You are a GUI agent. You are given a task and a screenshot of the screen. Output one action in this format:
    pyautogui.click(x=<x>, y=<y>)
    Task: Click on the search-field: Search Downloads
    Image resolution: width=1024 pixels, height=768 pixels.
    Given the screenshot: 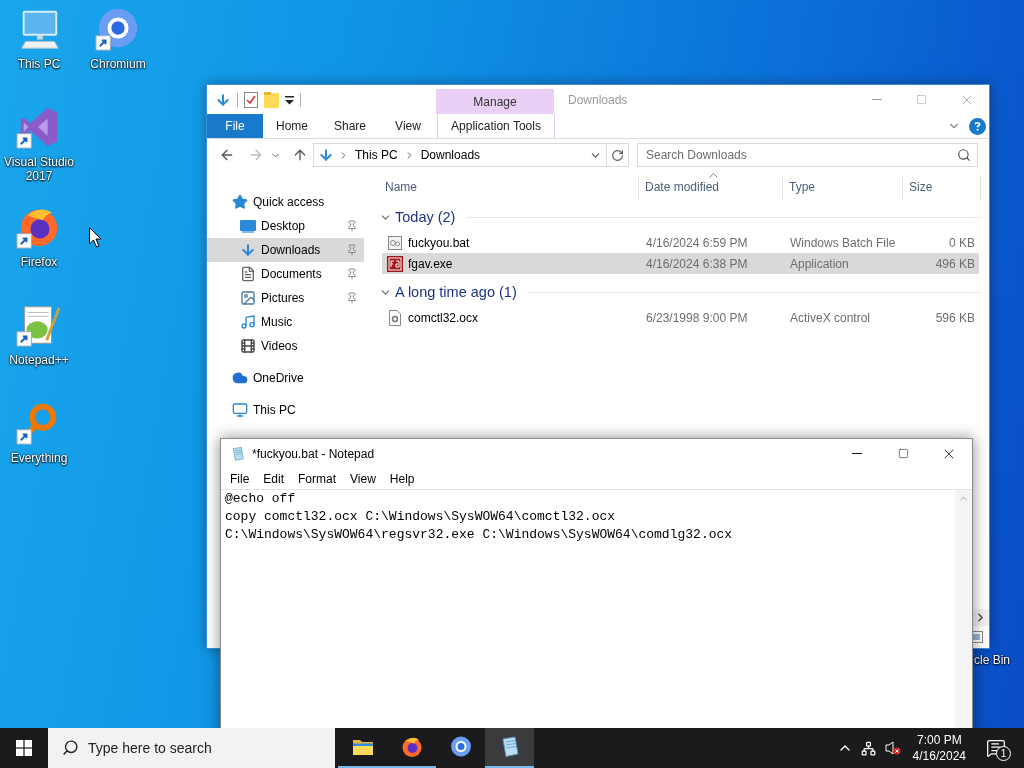 What is the action you would take?
    pyautogui.click(x=807, y=155)
    